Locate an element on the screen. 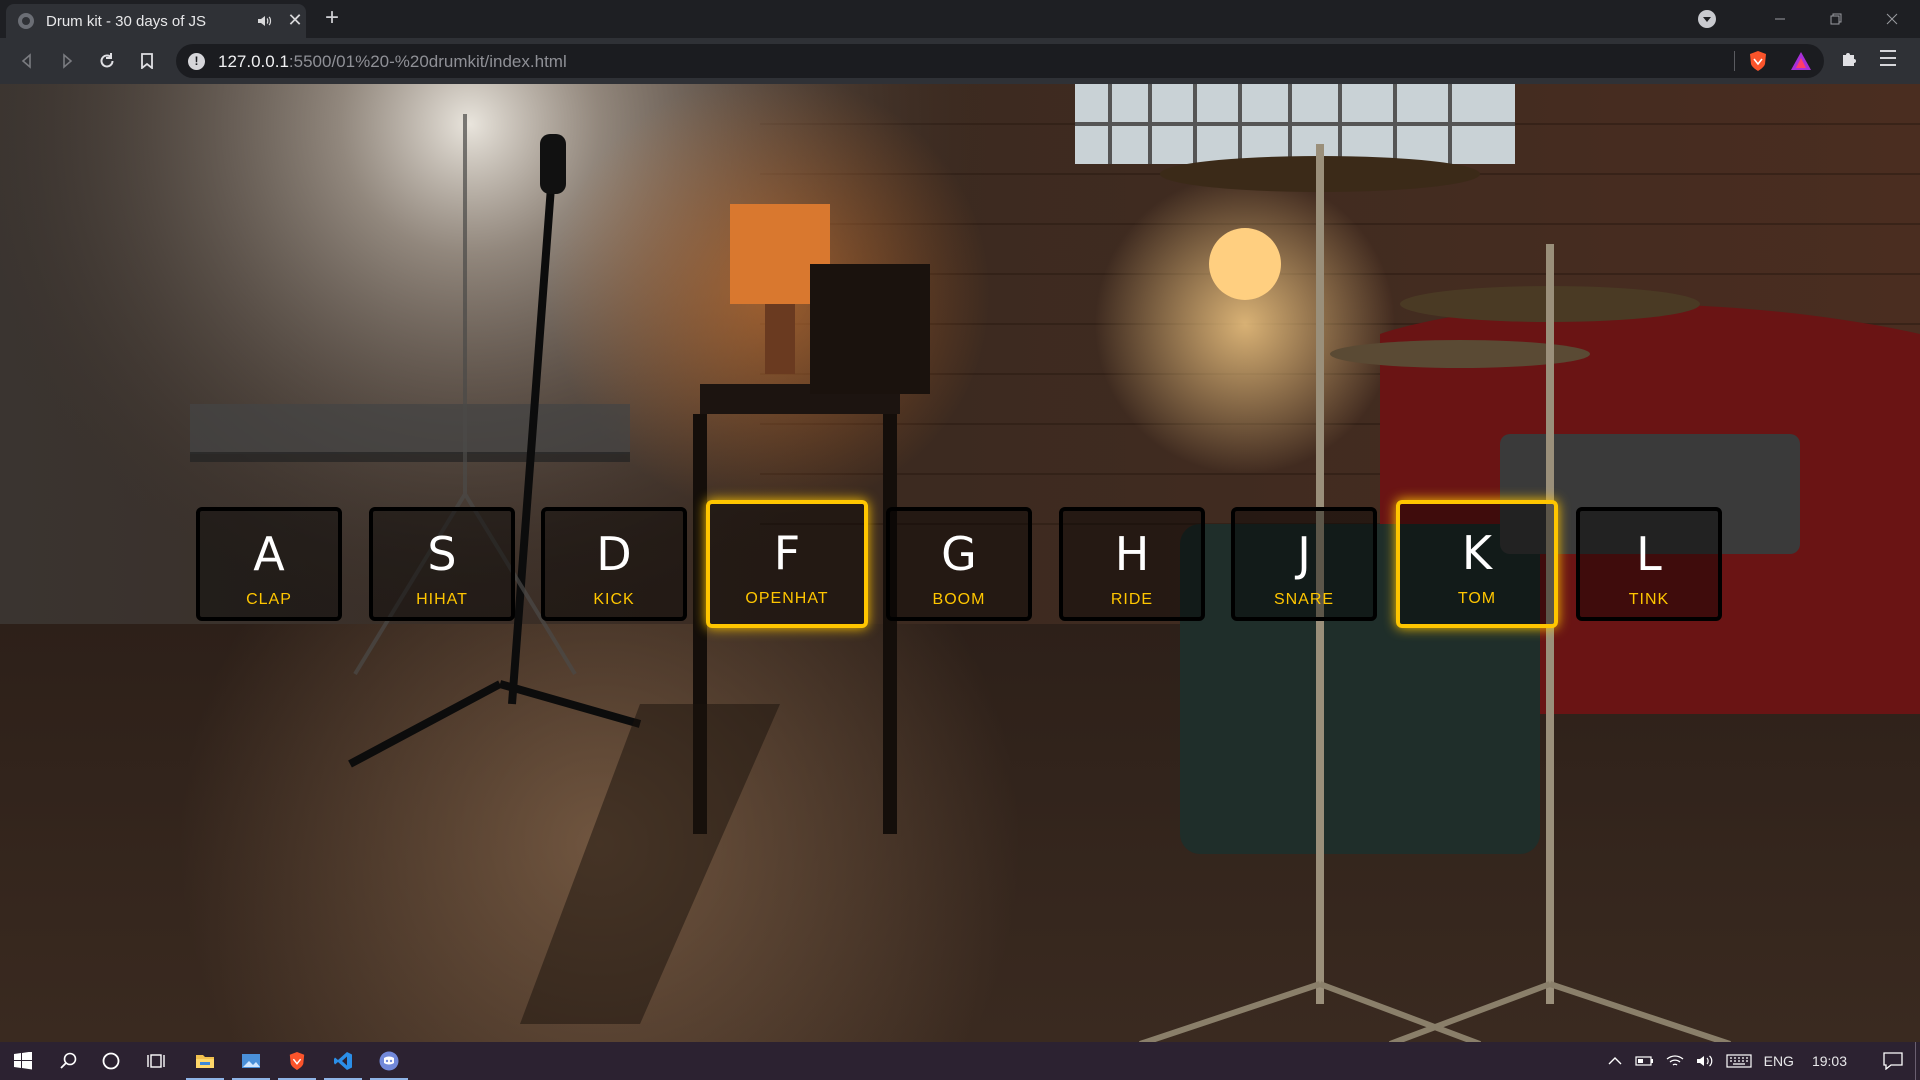  new-tab-button: + is located at coordinates (332, 18).